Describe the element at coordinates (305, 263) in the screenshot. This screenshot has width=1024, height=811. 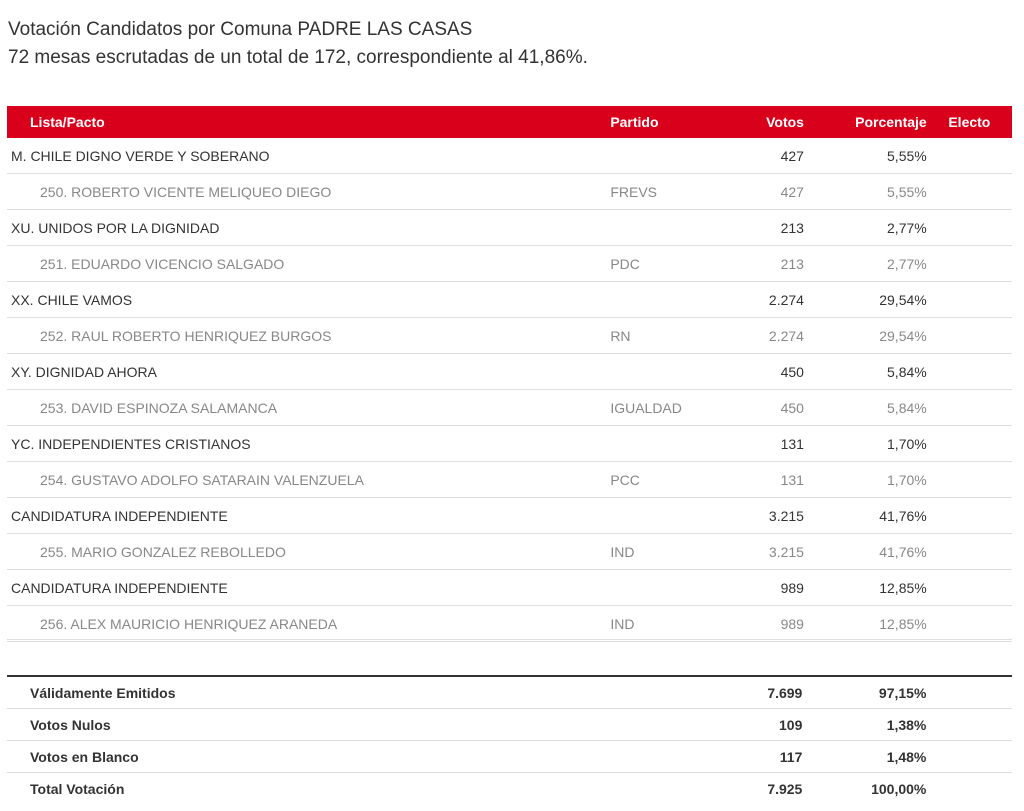
I see `lista-cell: 251. EDUARDO VICENCIO SALGADO` at that location.